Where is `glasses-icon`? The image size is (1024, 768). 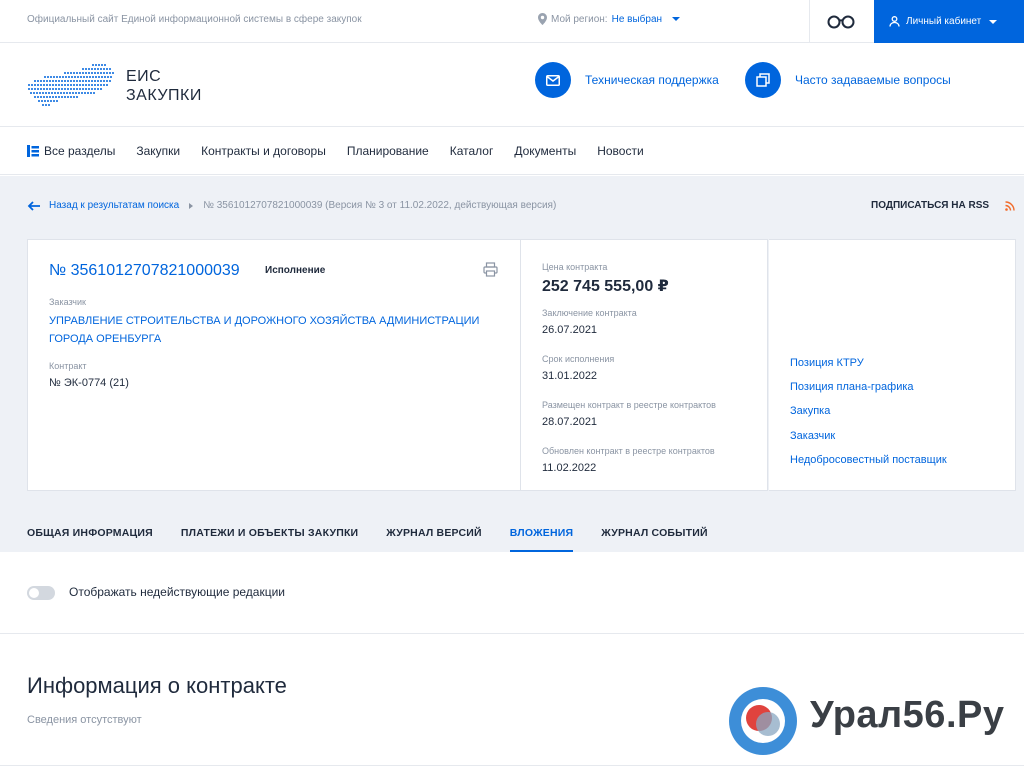
glasses-icon is located at coordinates (841, 21).